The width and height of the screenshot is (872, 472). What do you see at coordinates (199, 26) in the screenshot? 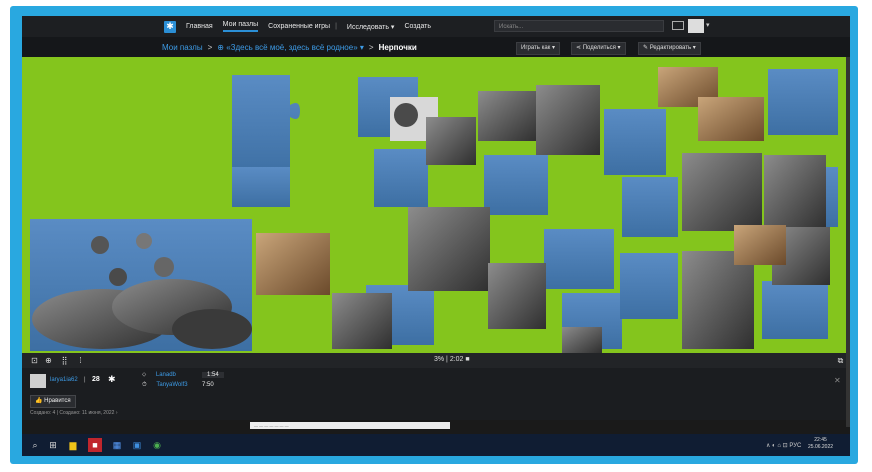
I see `nav-home: Главная` at bounding box center [199, 26].